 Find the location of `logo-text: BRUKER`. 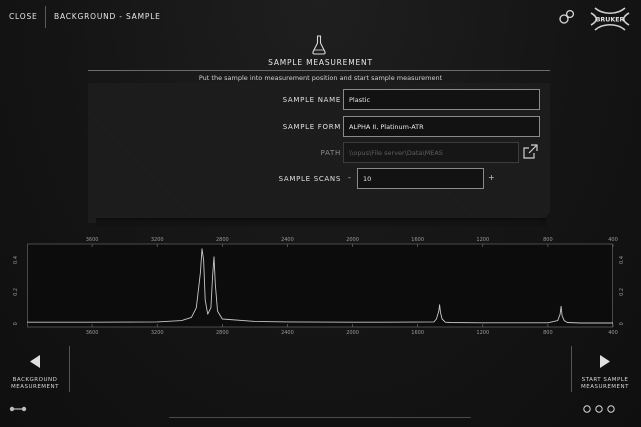

logo-text: BRUKER is located at coordinates (610, 20).